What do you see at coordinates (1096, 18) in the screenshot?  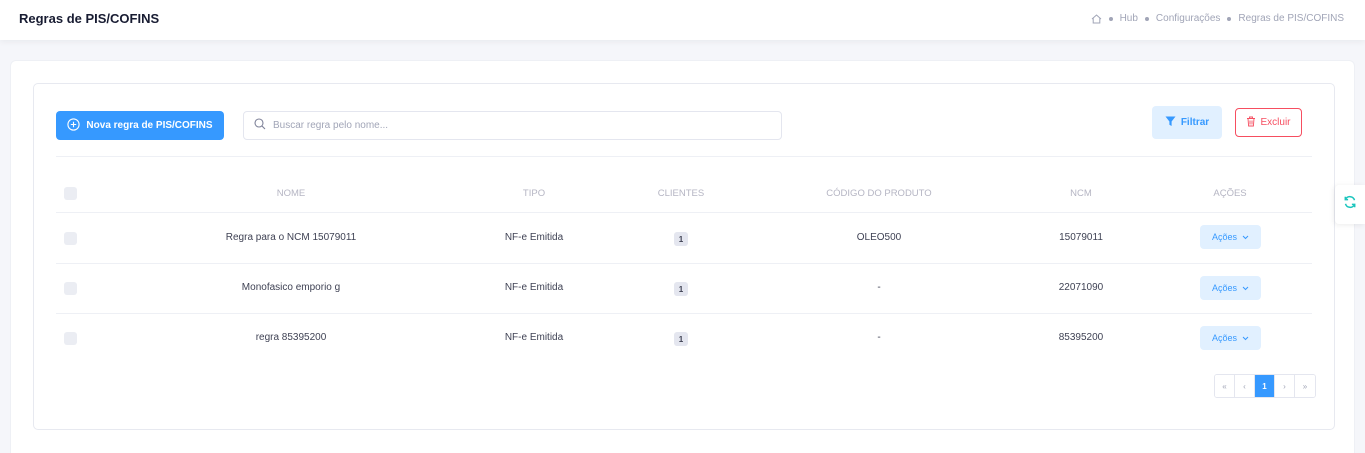 I see `home-icon` at bounding box center [1096, 18].